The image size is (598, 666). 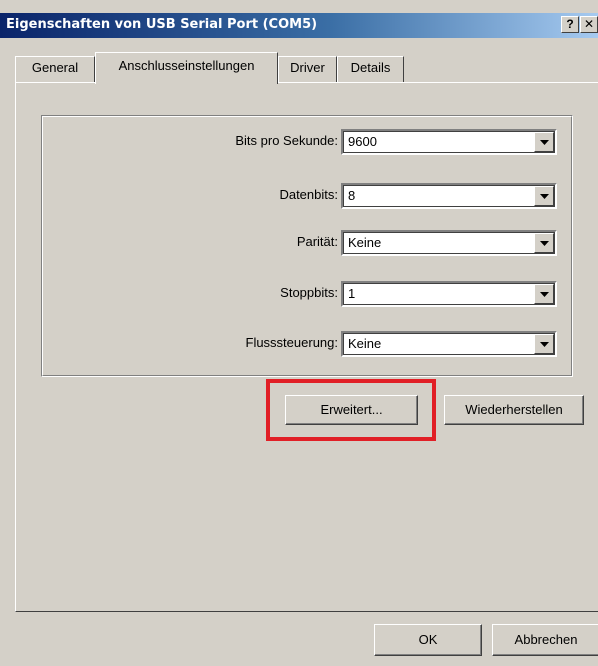 I want to click on data-bits-dropdown-button, so click(x=544, y=196).